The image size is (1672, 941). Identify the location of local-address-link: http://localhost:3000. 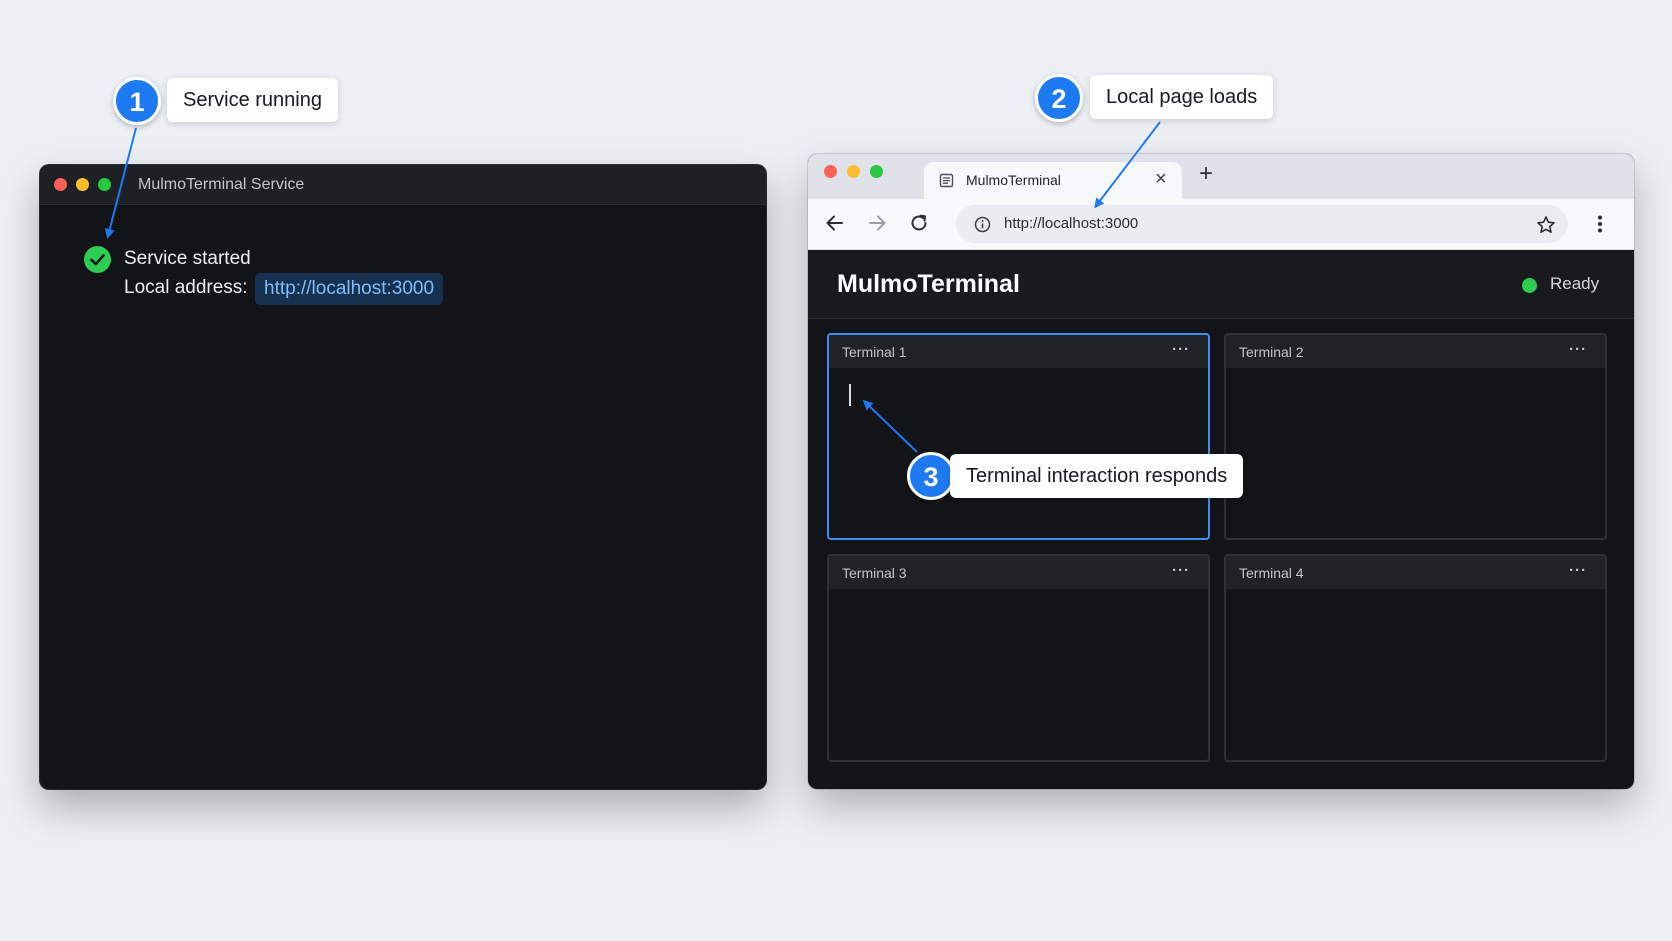
(349, 289).